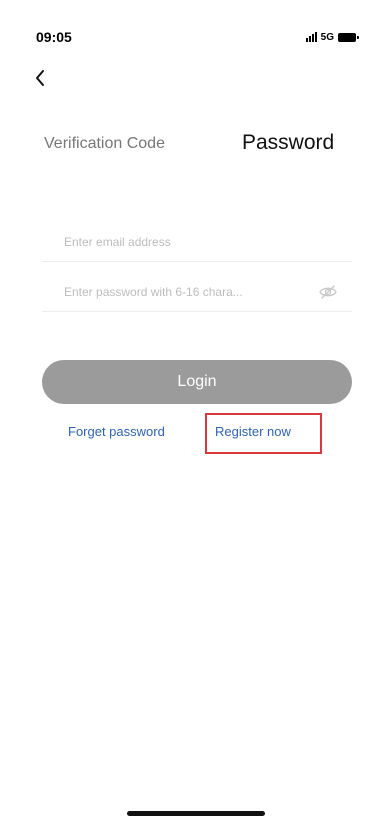  I want to click on tab-password: Password, so click(288, 143).